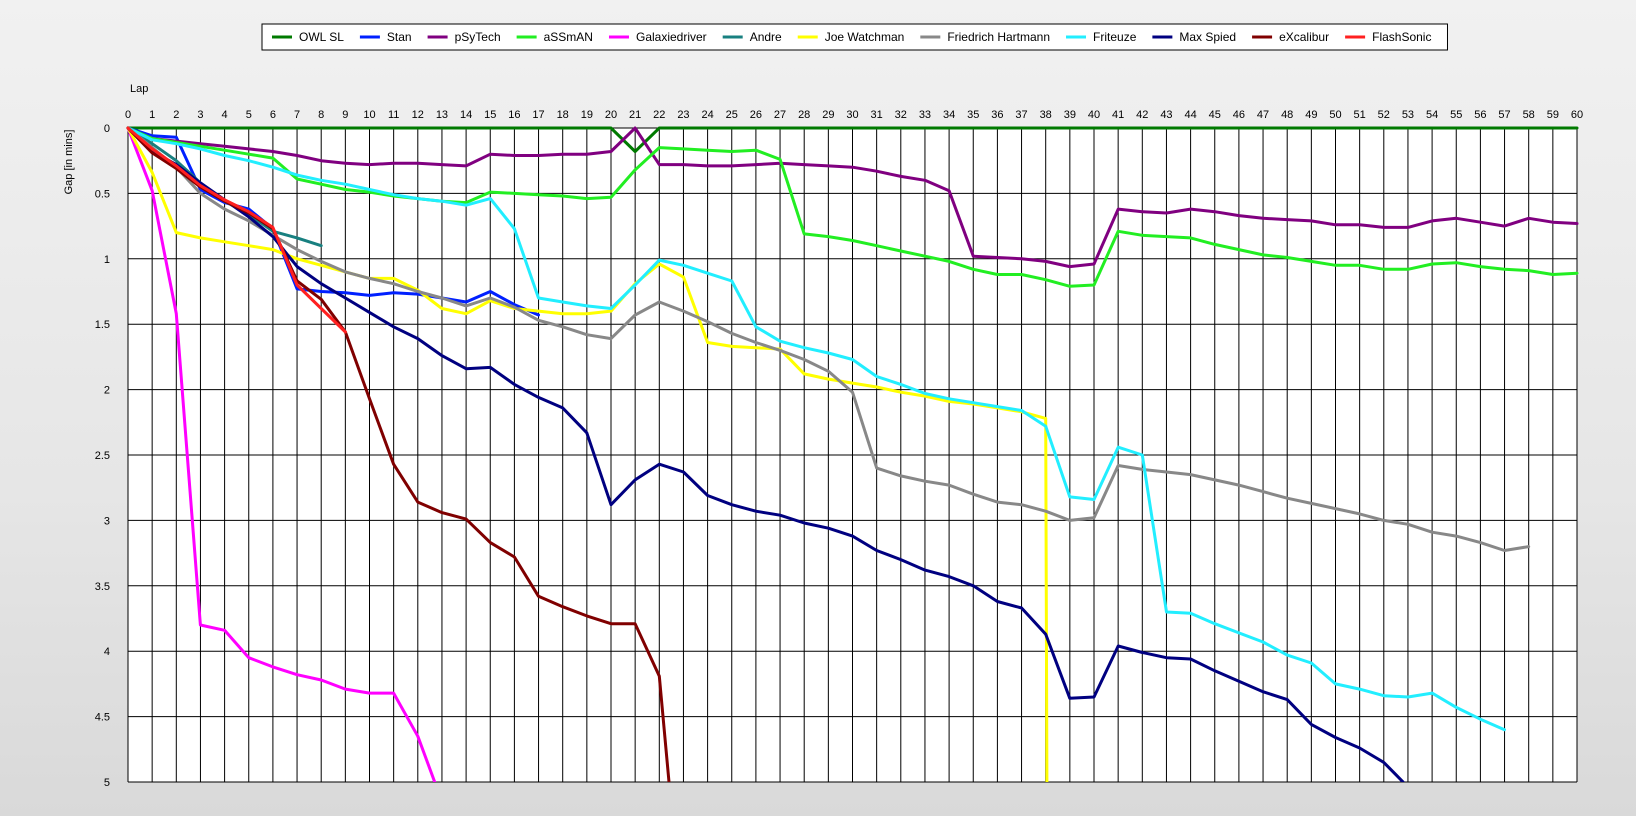 The height and width of the screenshot is (816, 1636). What do you see at coordinates (780, 115) in the screenshot?
I see `x-tick-label: 27` at bounding box center [780, 115].